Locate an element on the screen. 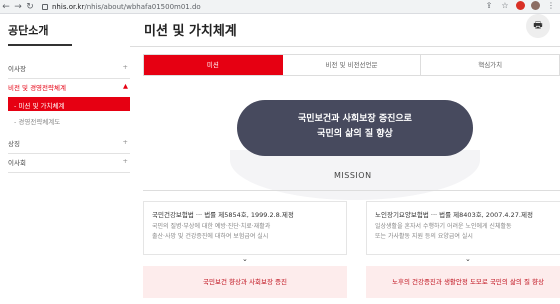  law-description: 일상생활을 혼자서 수행하기 어려운 노인에게 신체활동 is located at coordinates (443, 226).